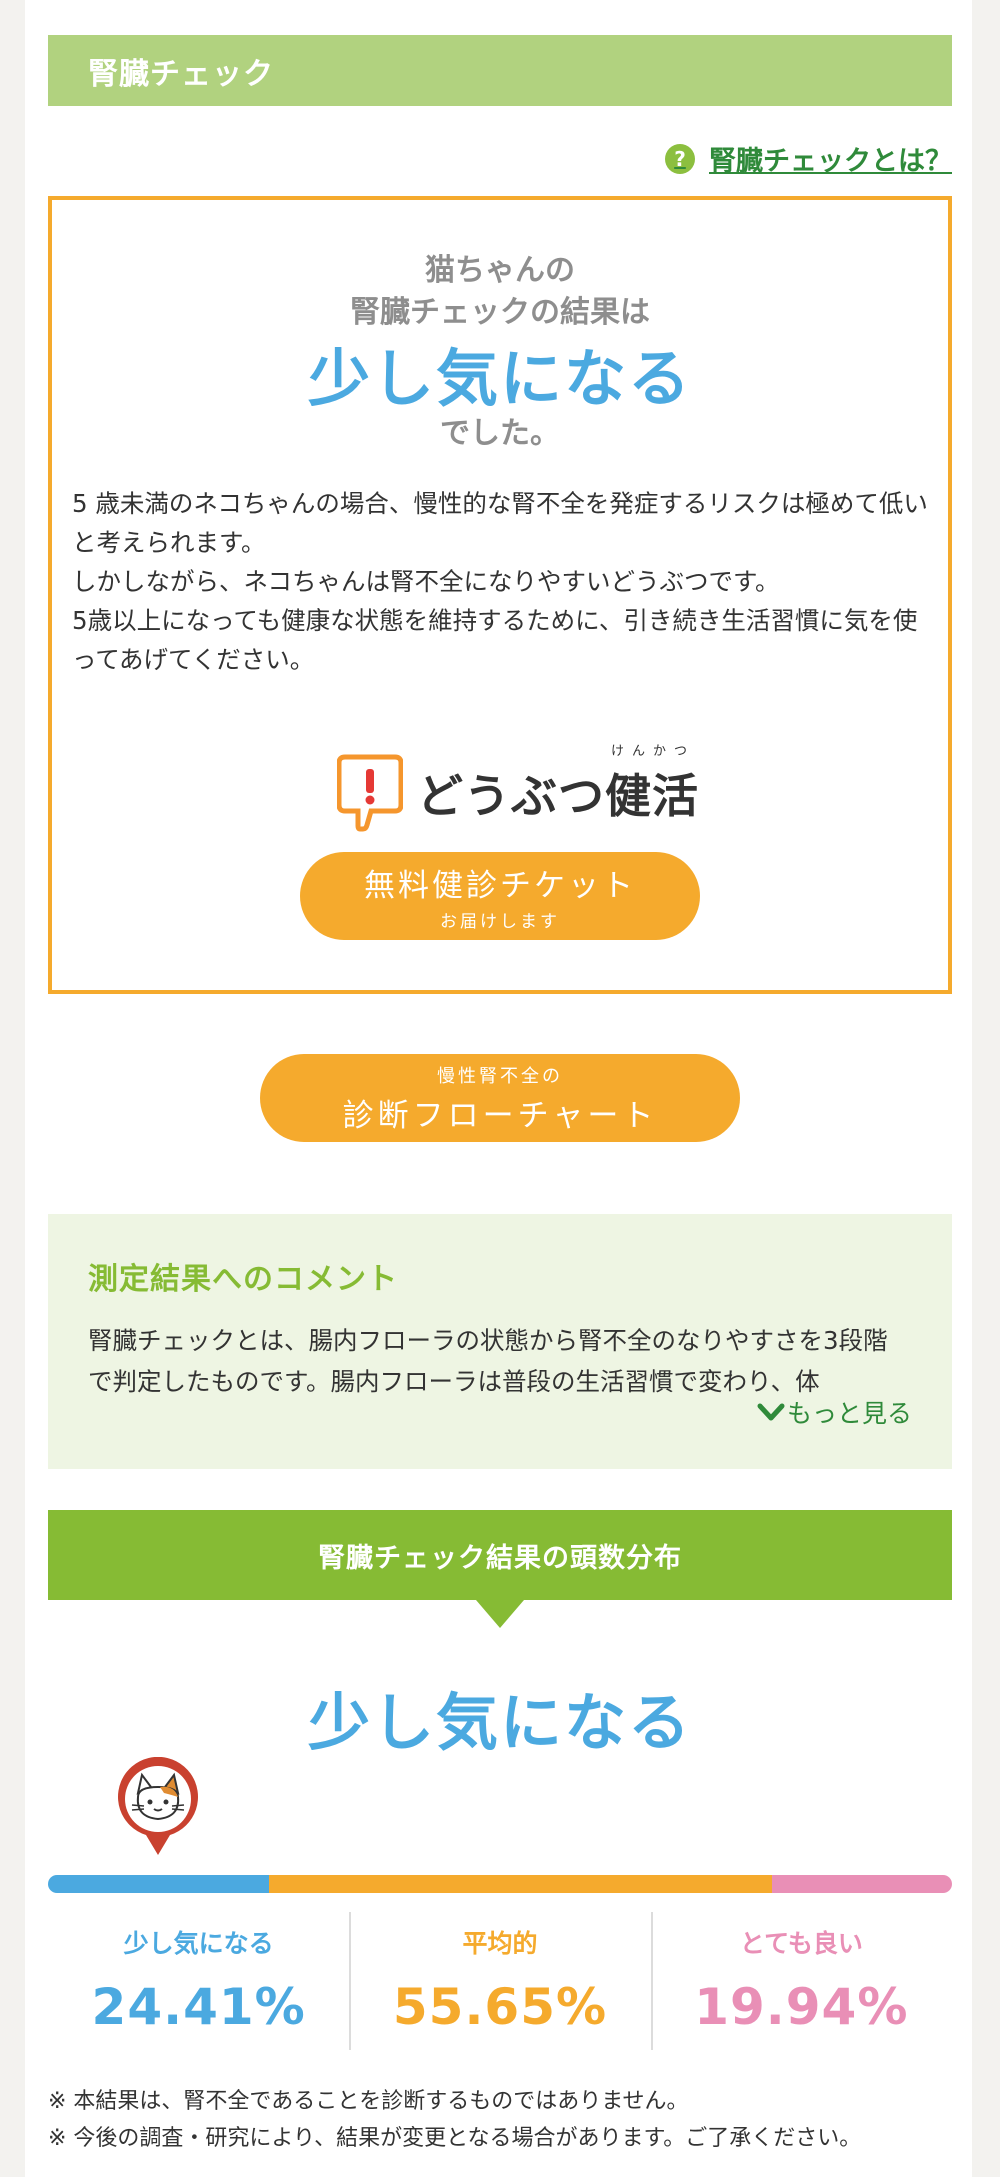 The width and height of the screenshot is (1000, 2177). I want to click on section-header: 腎臓チェック, so click(500, 70).